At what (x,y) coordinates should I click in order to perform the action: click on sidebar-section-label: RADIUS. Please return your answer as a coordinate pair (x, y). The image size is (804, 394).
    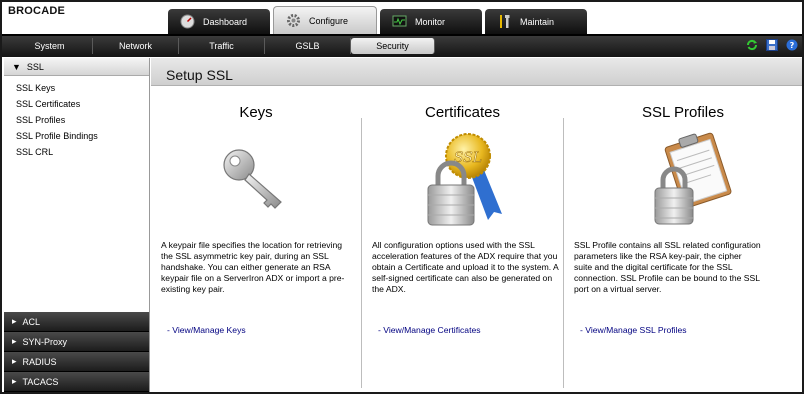
    Looking at the image, I should click on (39, 361).